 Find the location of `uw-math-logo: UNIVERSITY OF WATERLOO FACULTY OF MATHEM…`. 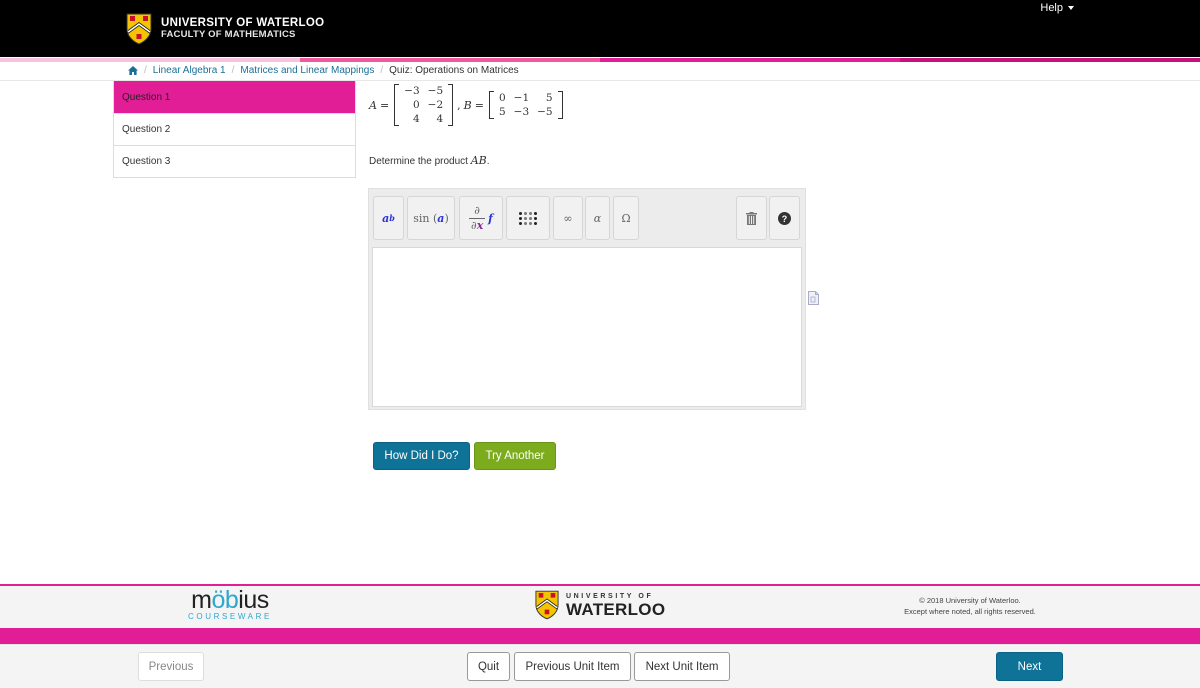

uw-math-logo: UNIVERSITY OF WATERLOO FACULTY OF MATHEM… is located at coordinates (225, 29).